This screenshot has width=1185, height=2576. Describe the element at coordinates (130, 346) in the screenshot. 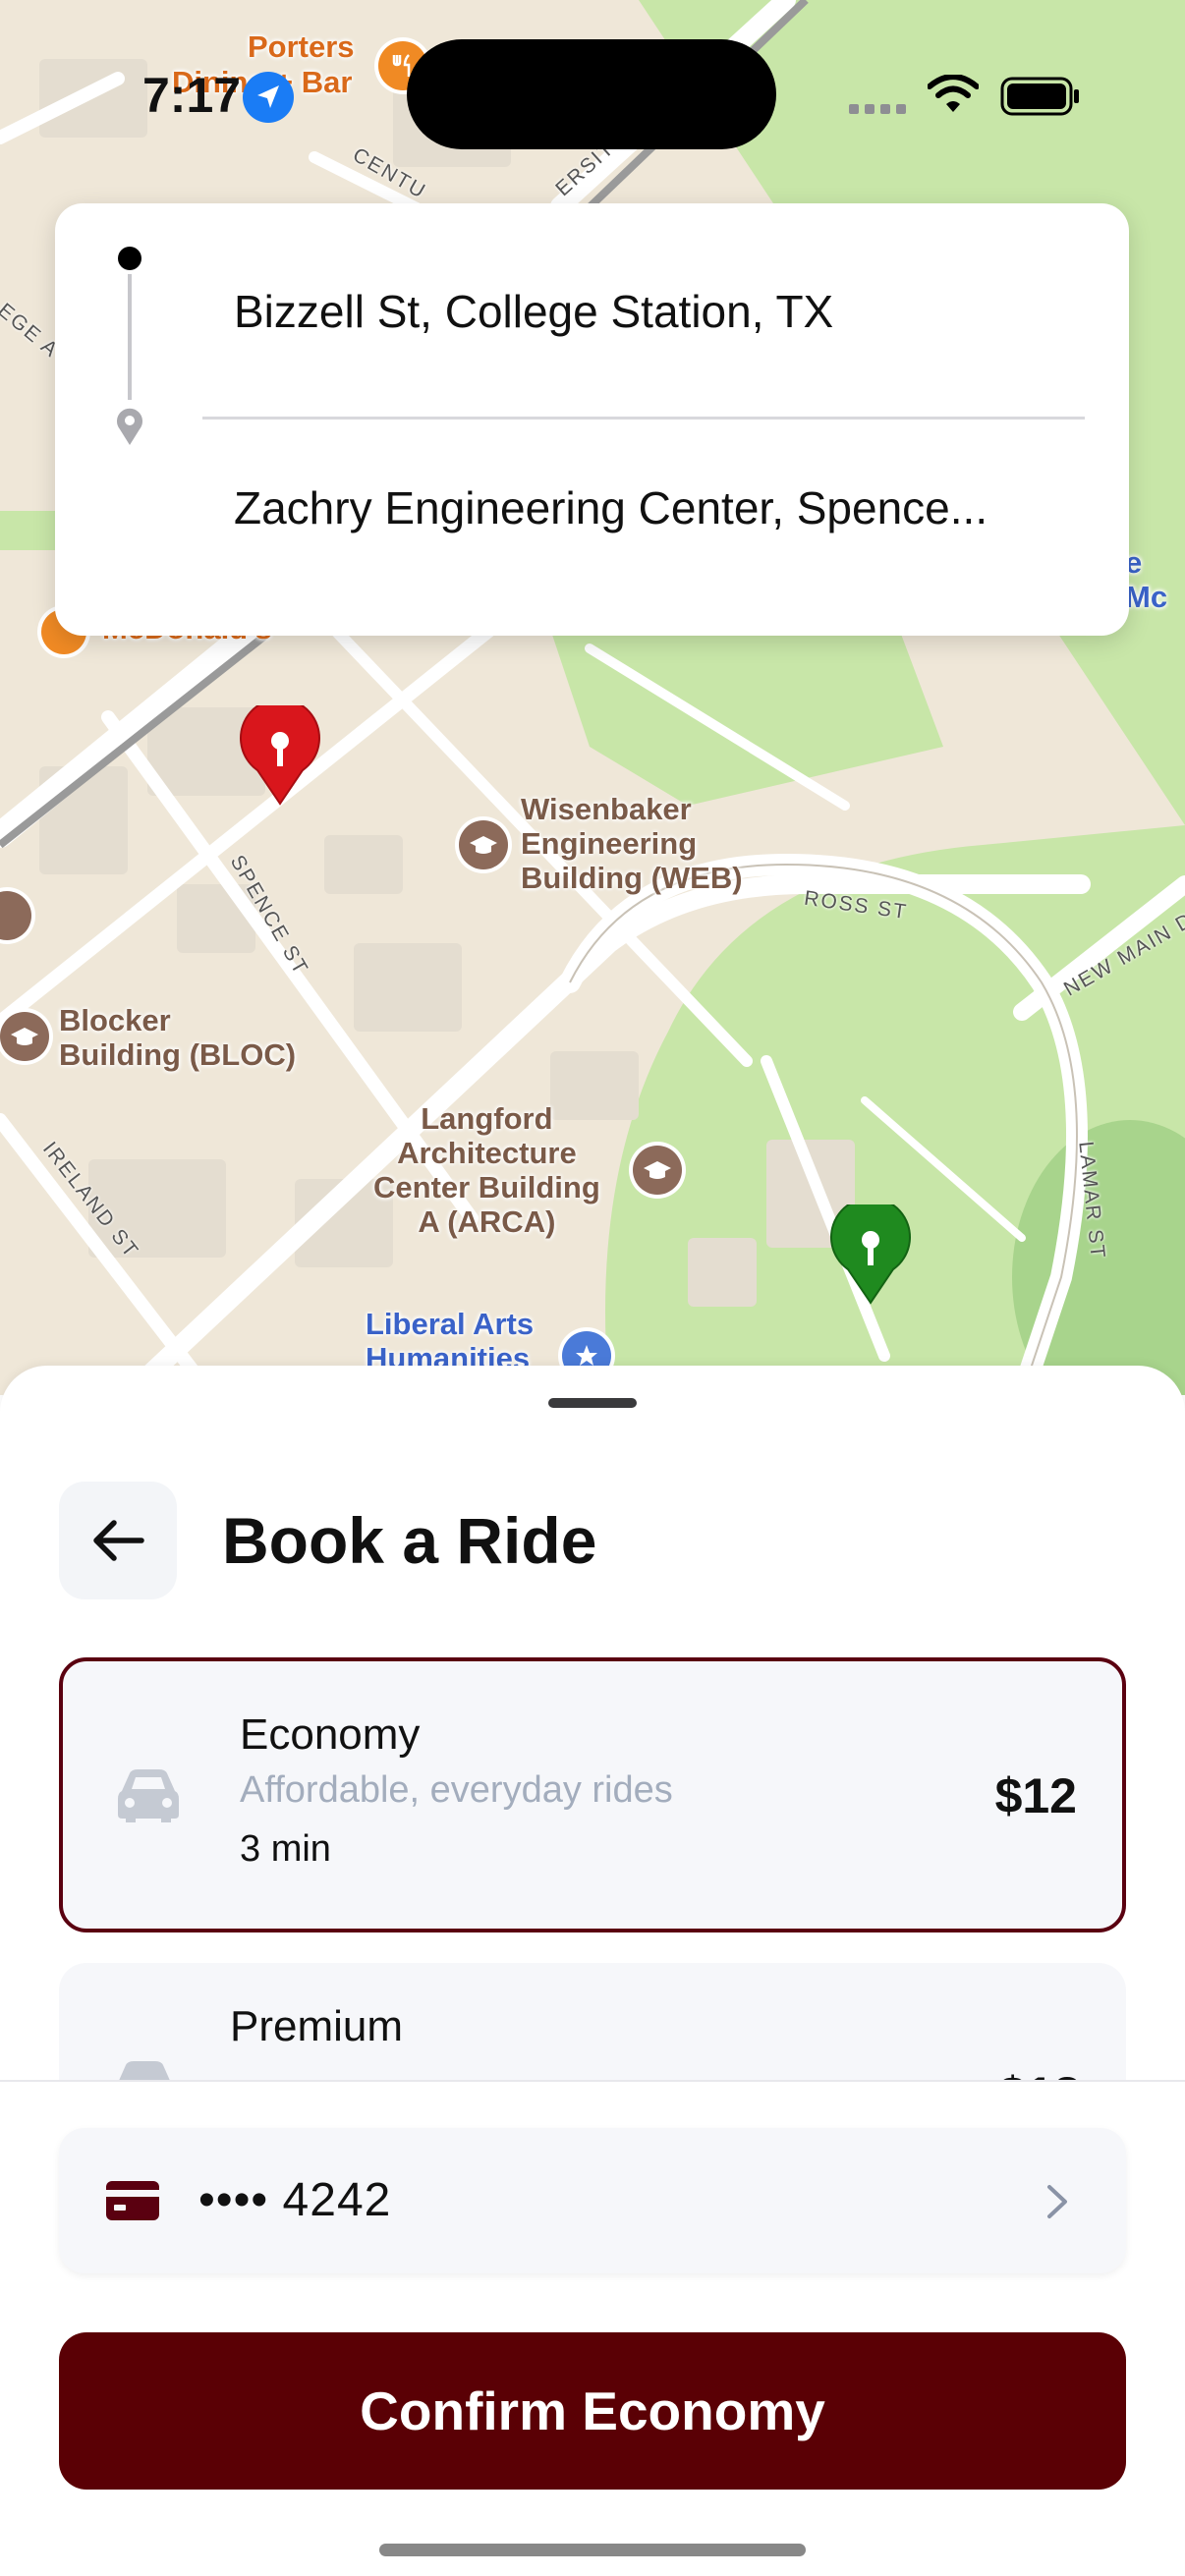

I see `route-timeline-icon` at that location.